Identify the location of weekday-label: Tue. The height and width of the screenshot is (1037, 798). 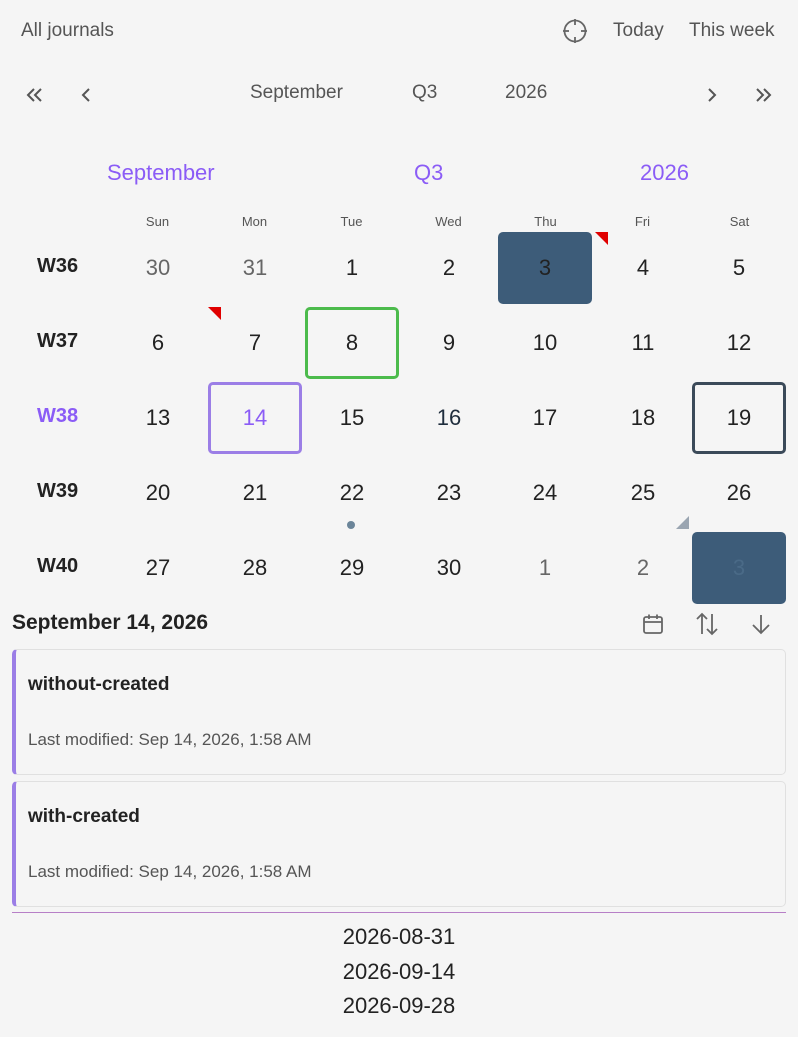
(351, 221).